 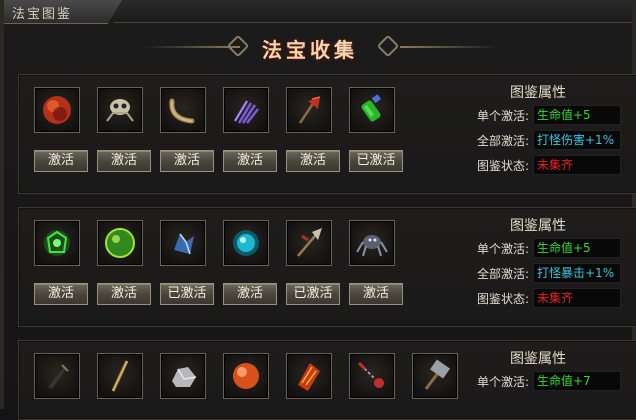 What do you see at coordinates (577, 273) in the screenshot?
I see `all-activation-value: 打怪暴击+1%` at bounding box center [577, 273].